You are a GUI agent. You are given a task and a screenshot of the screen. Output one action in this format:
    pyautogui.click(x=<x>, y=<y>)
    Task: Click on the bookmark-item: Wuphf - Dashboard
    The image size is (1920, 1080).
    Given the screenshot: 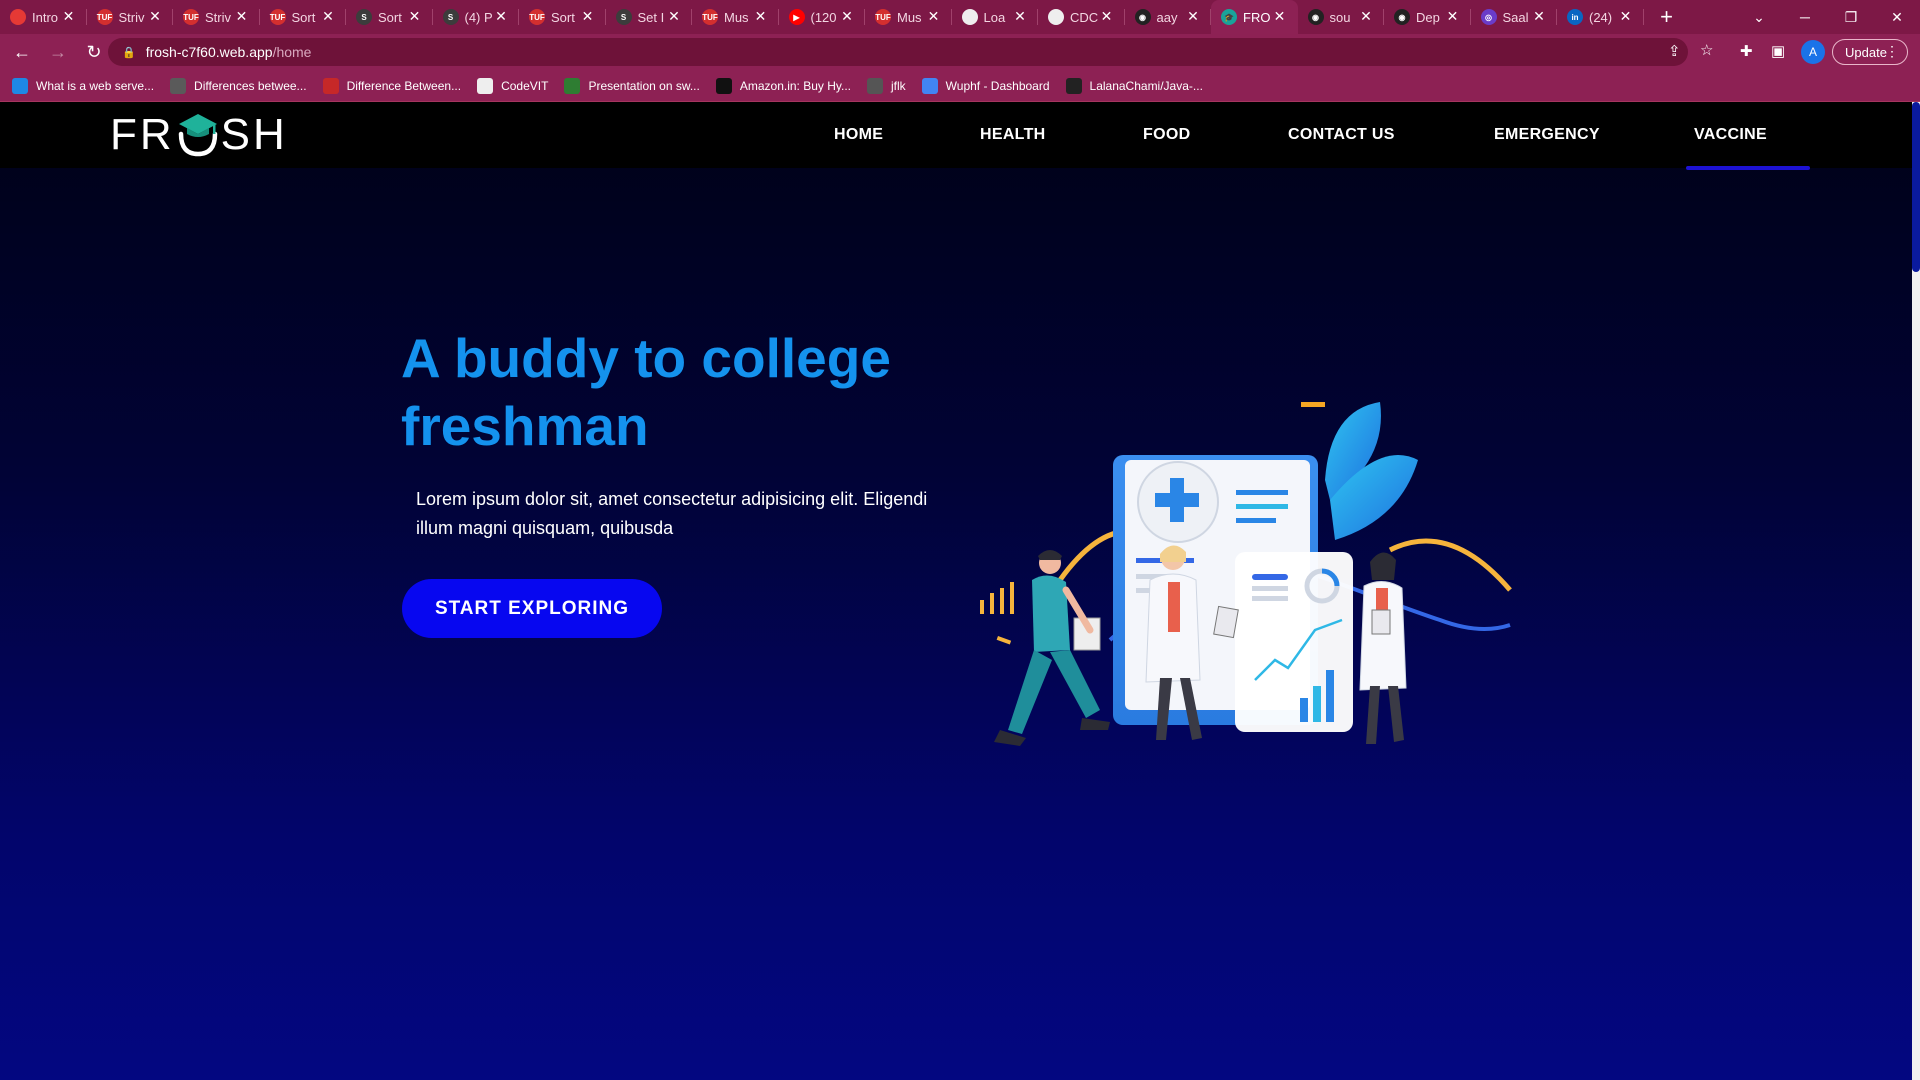 What is the action you would take?
    pyautogui.click(x=985, y=85)
    